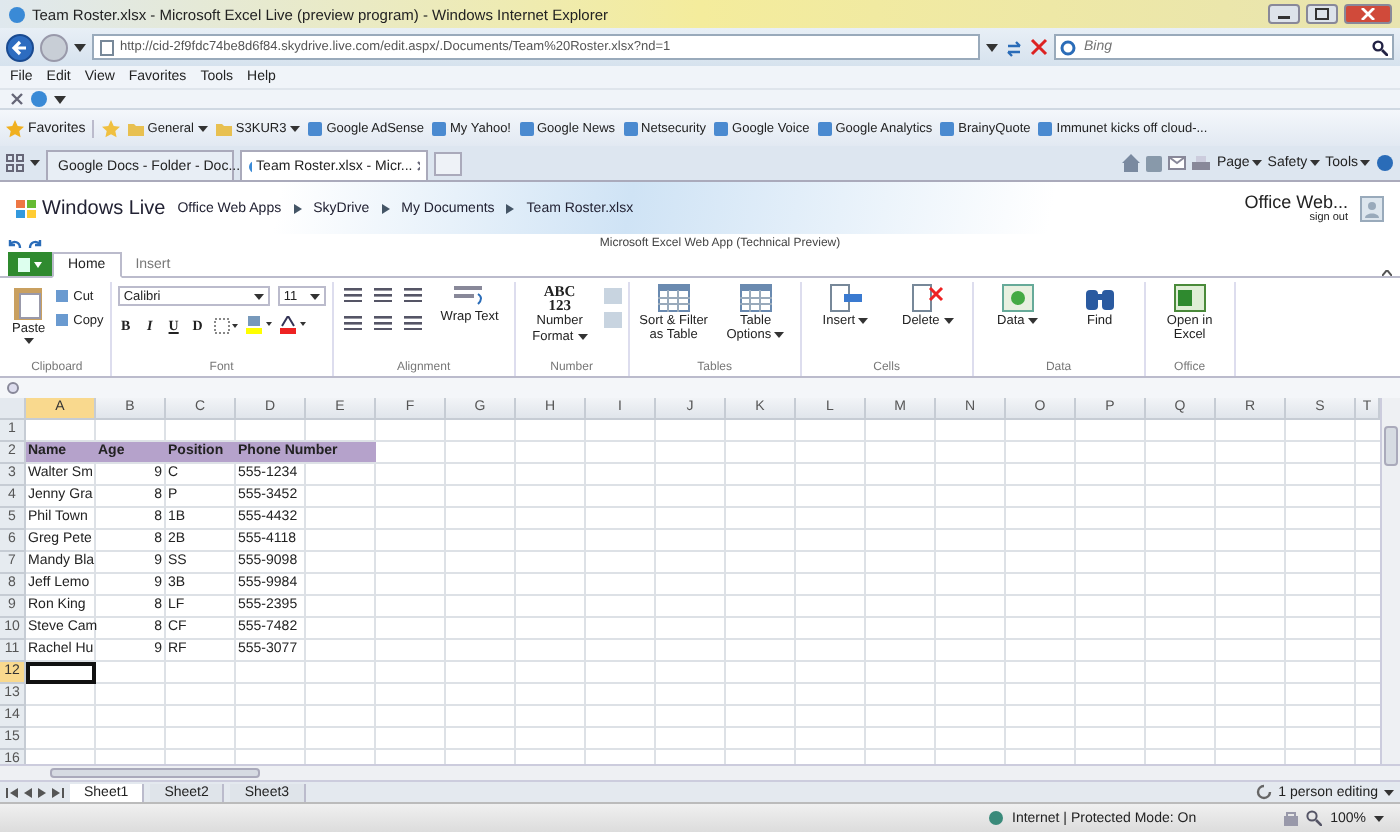 This screenshot has width=1400, height=832. I want to click on star-icon, so click(15, 128).